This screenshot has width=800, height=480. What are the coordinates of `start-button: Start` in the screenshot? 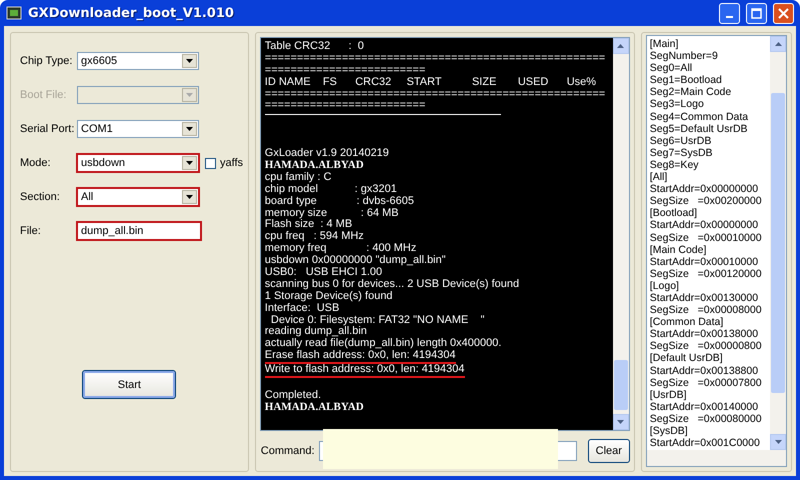 It's located at (129, 384).